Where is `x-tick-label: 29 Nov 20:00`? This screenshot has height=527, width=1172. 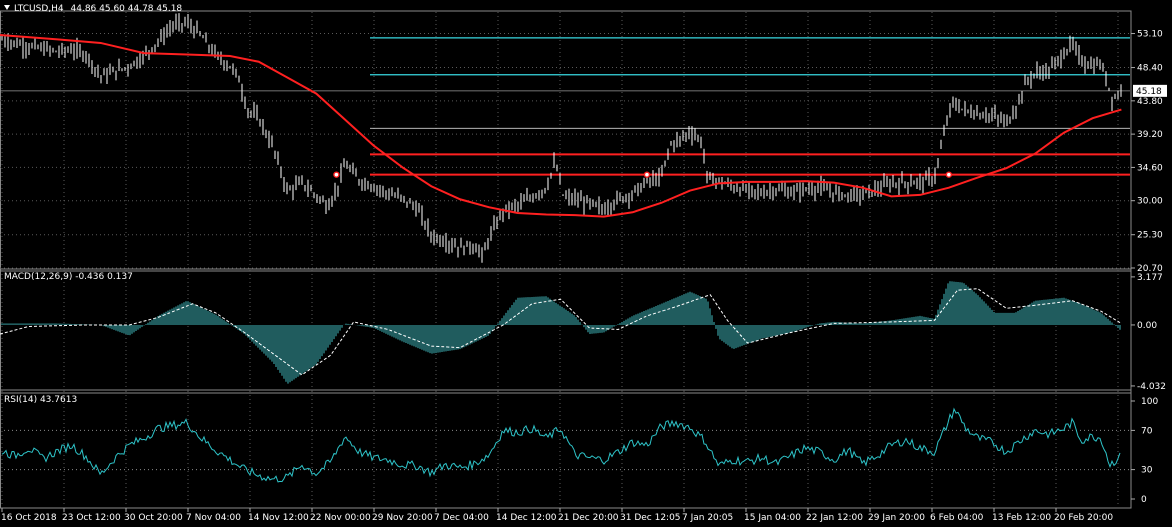 x-tick-label: 29 Nov 20:00 is located at coordinates (402, 518).